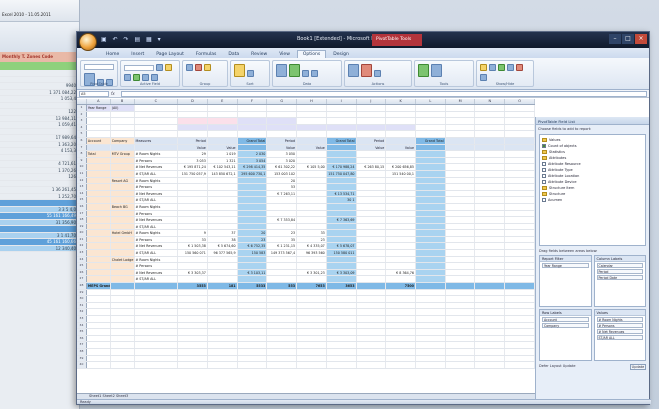 The width and height of the screenshot is (659, 409). Describe the element at coordinates (157, 253) in the screenshot. I see `cell: # ST/AR ALL` at that location.